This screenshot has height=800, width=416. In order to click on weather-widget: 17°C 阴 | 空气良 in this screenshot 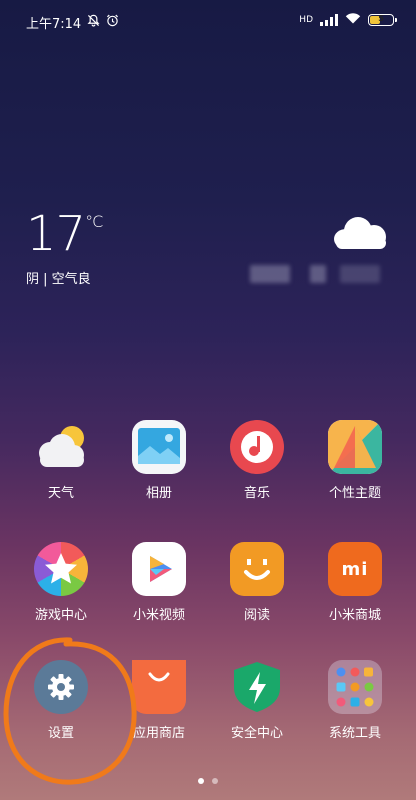, I will do `click(64, 248)`.